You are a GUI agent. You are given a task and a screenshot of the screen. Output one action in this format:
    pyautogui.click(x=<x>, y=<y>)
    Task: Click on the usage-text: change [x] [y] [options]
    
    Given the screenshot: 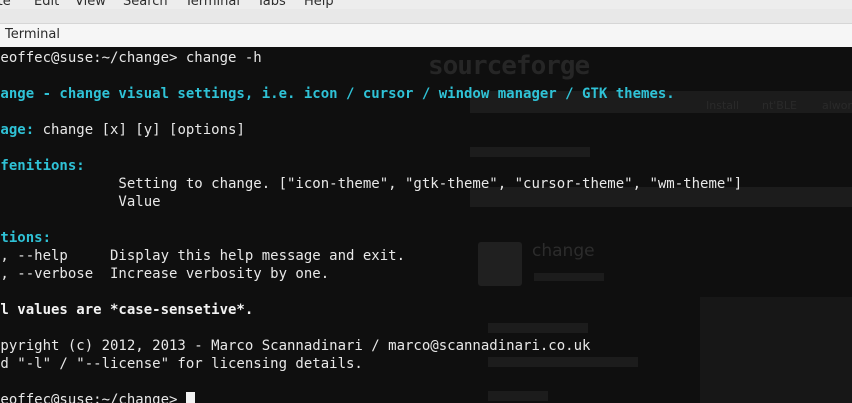 What is the action you would take?
    pyautogui.click(x=139, y=130)
    